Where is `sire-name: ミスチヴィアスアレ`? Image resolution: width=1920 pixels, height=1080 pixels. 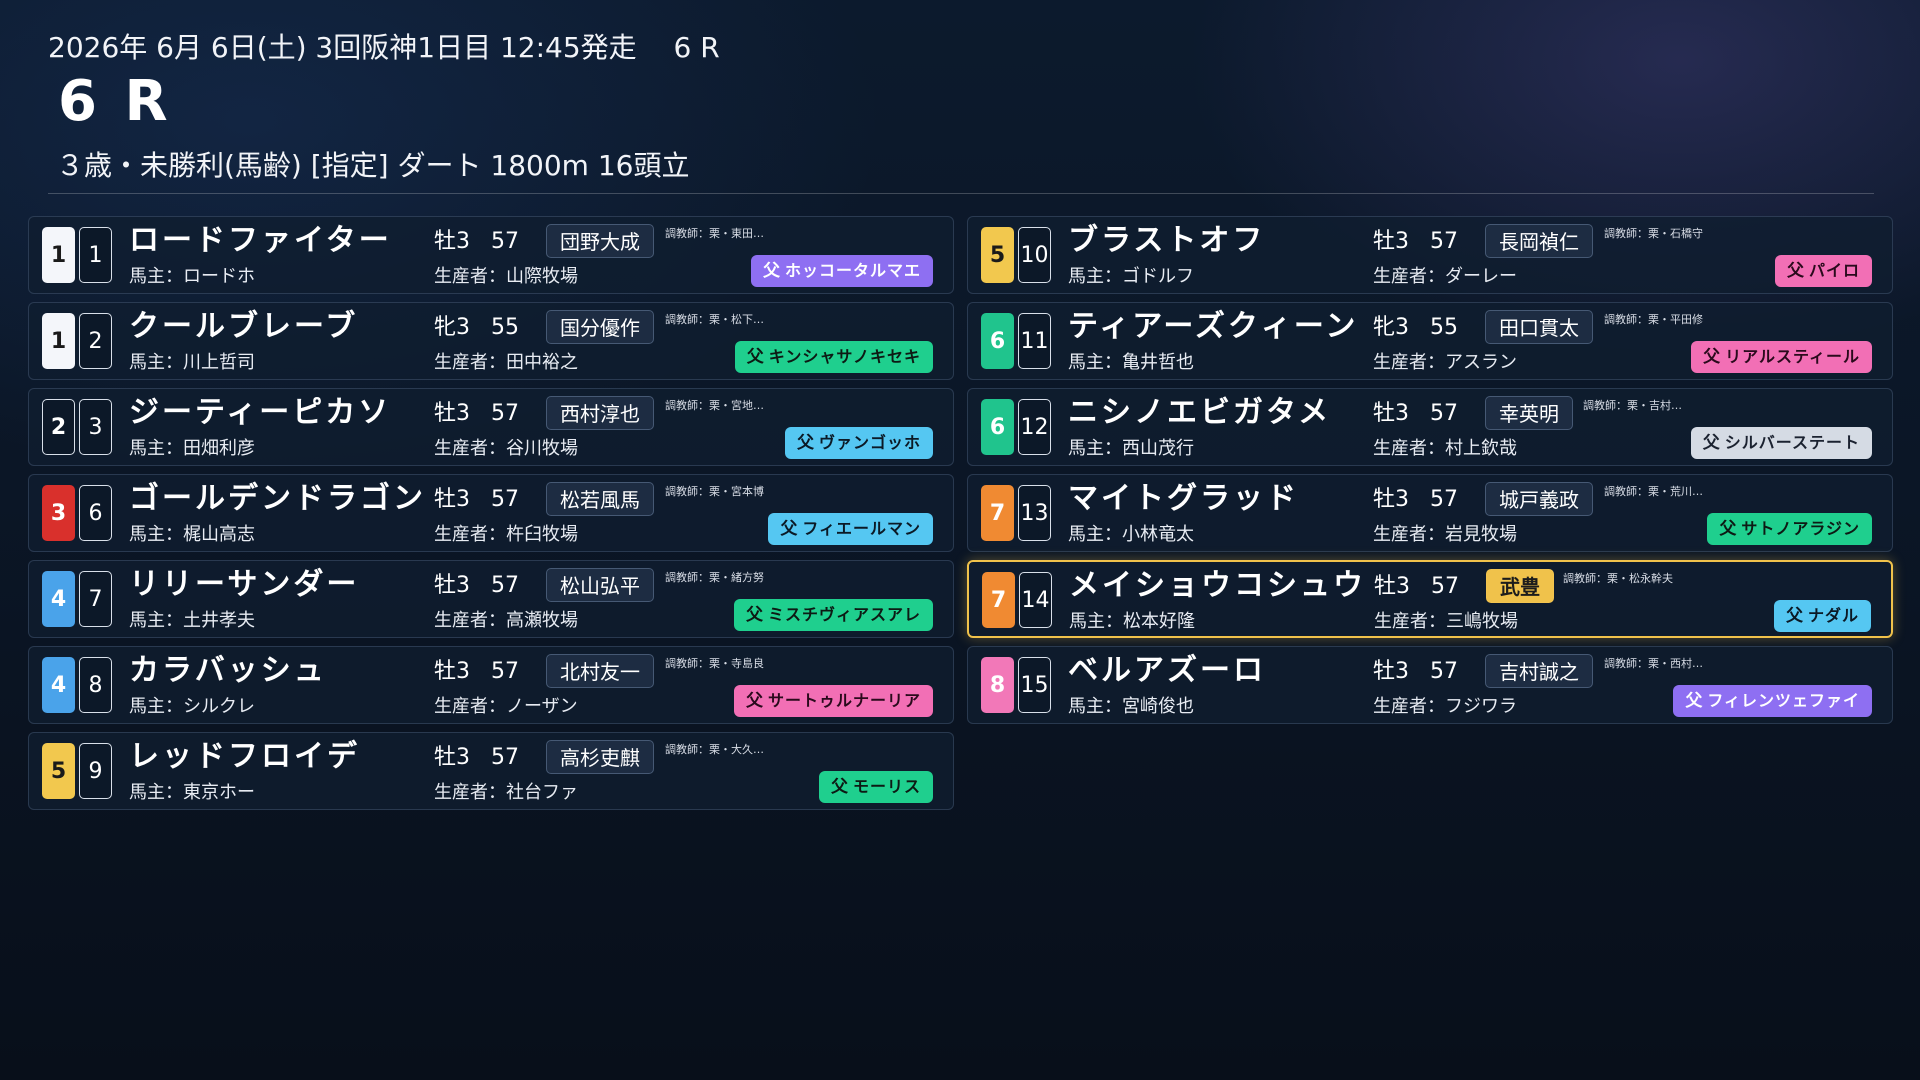 sire-name: ミスチヴィアスアレ is located at coordinates (844, 614).